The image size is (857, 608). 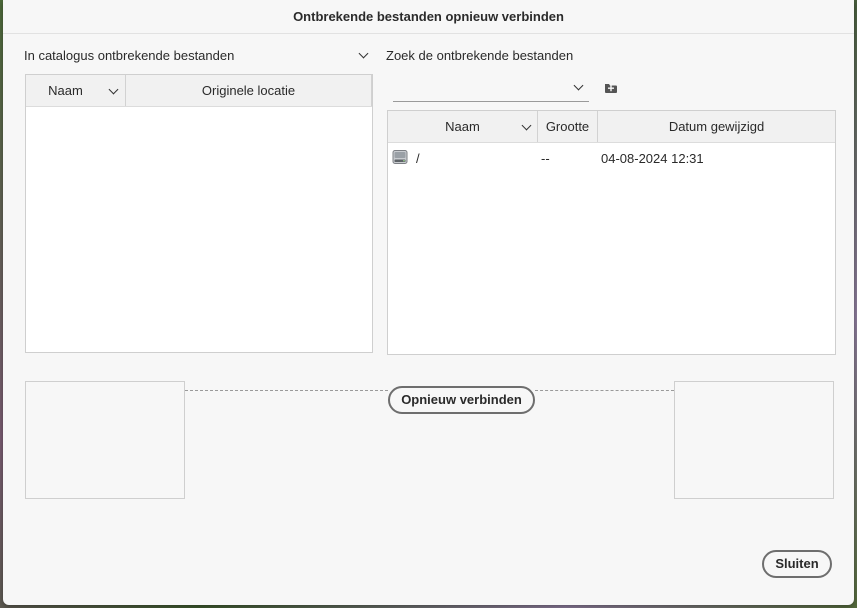 What do you see at coordinates (716, 126) in the screenshot?
I see `column-header-date-modified: Datum gewijzigd` at bounding box center [716, 126].